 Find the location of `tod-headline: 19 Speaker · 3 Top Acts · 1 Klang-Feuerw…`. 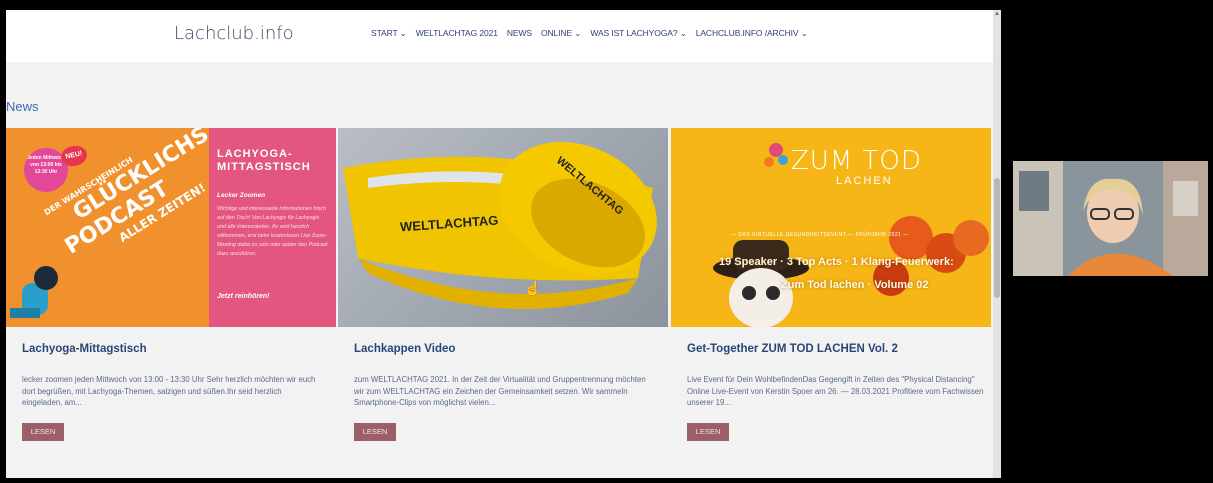

tod-headline: 19 Speaker · 3 Top Acts · 1 Klang-Feuerw… is located at coordinates (836, 262).